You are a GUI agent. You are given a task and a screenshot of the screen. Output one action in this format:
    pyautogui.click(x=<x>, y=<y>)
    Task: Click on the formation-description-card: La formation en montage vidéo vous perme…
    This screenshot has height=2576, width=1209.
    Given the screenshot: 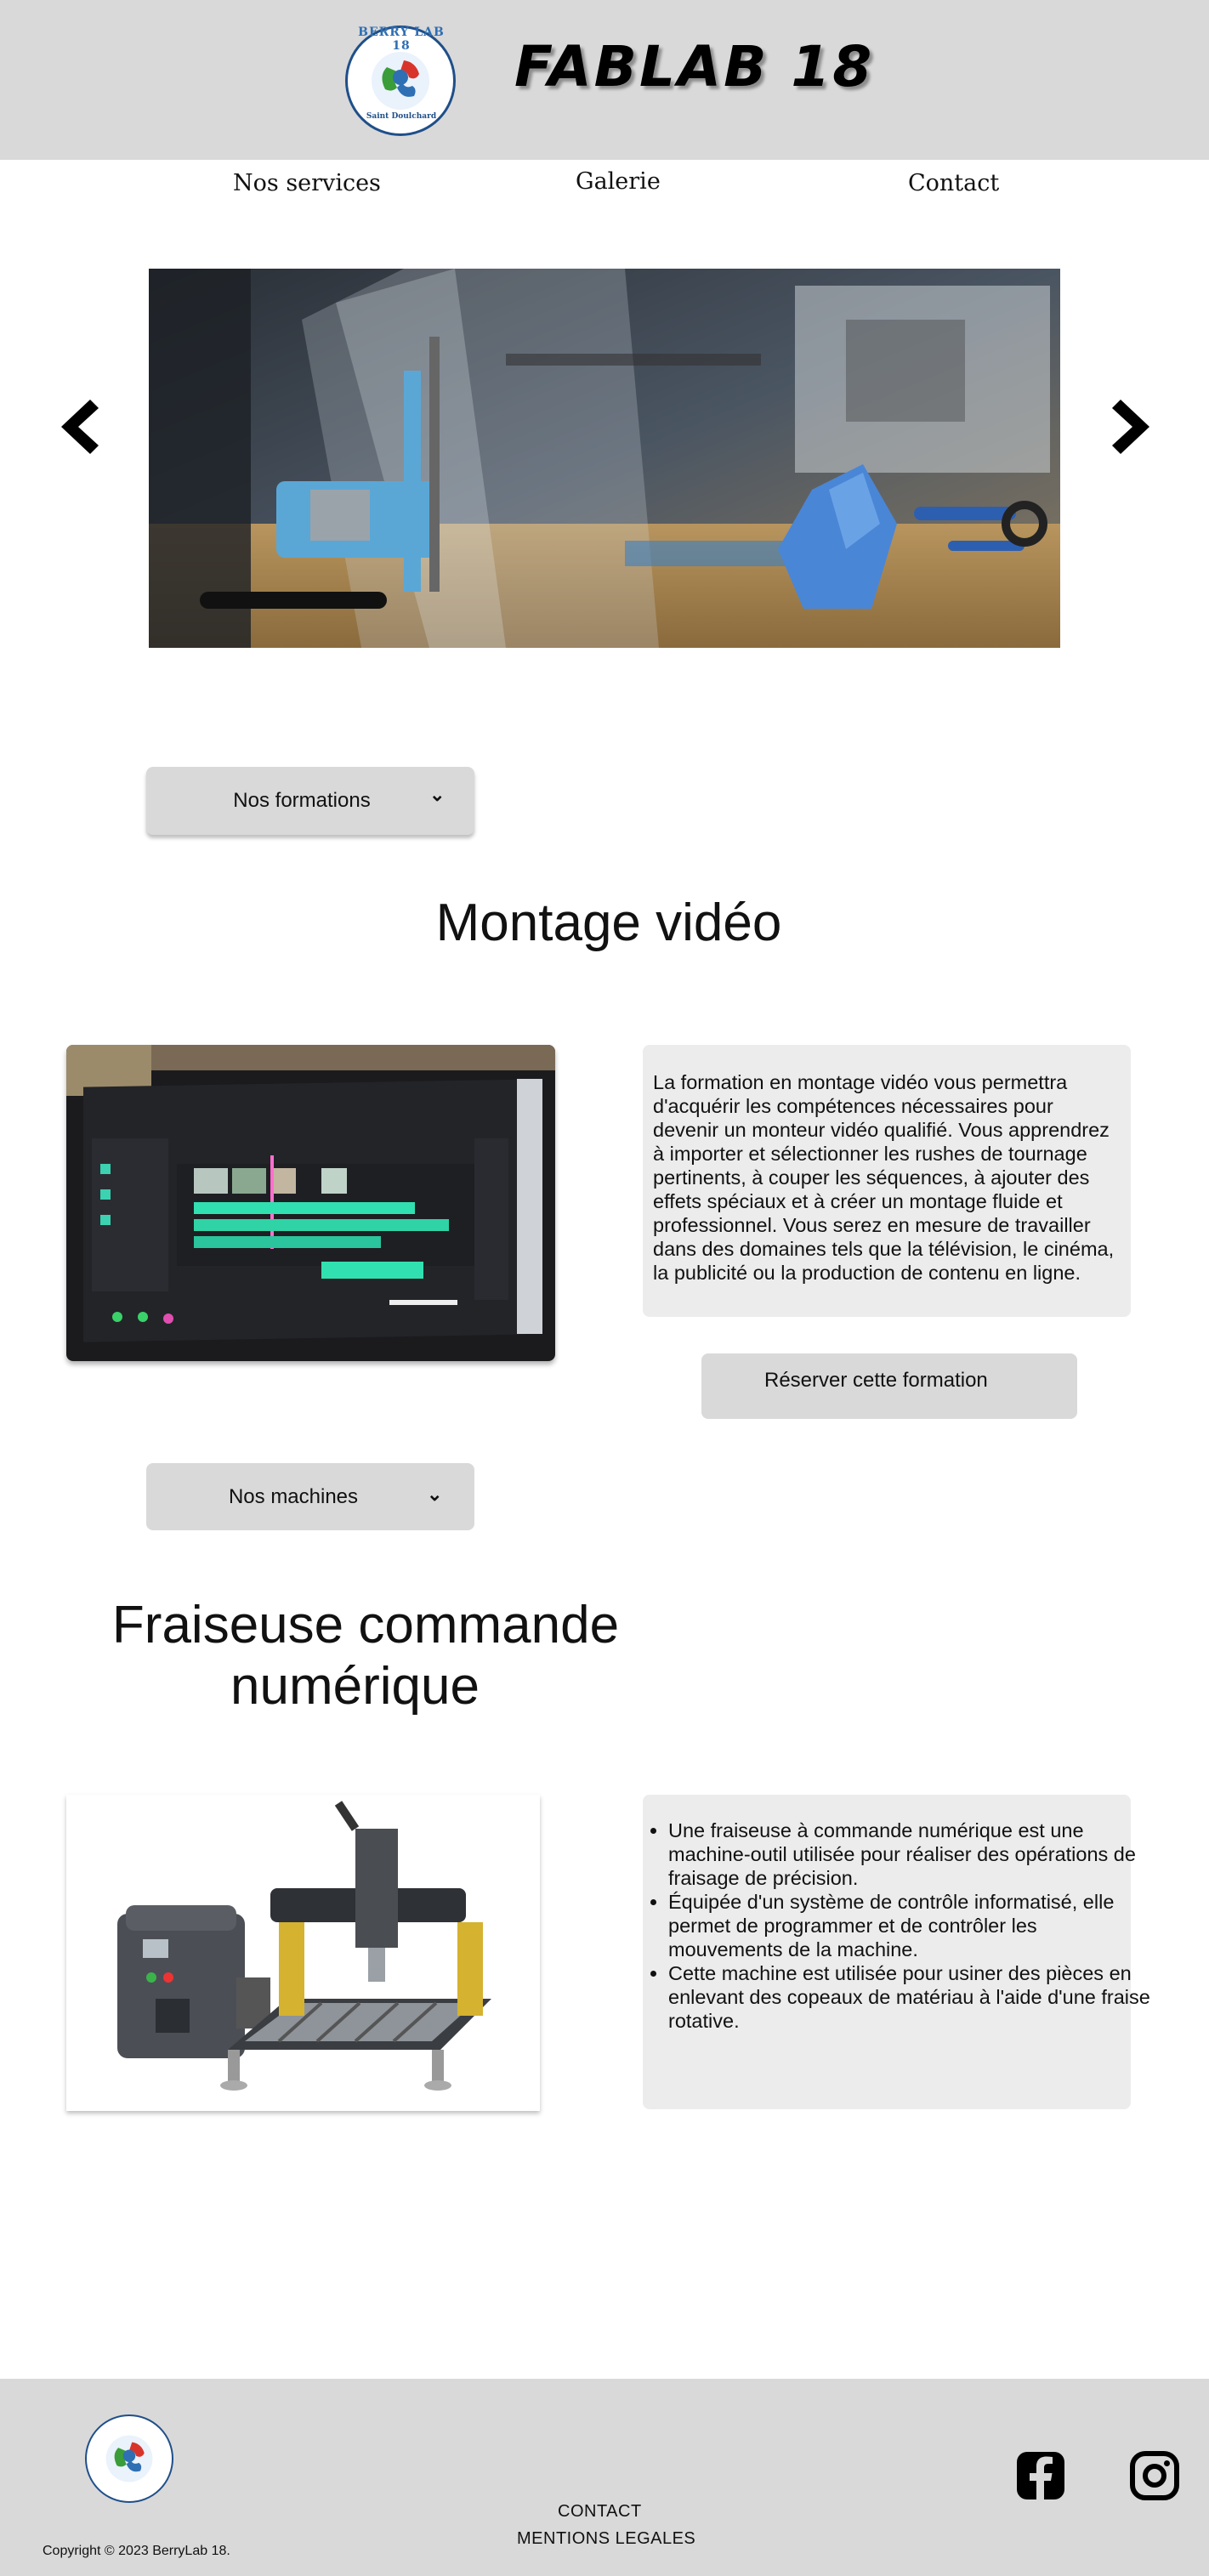 What is the action you would take?
    pyautogui.click(x=887, y=1181)
    